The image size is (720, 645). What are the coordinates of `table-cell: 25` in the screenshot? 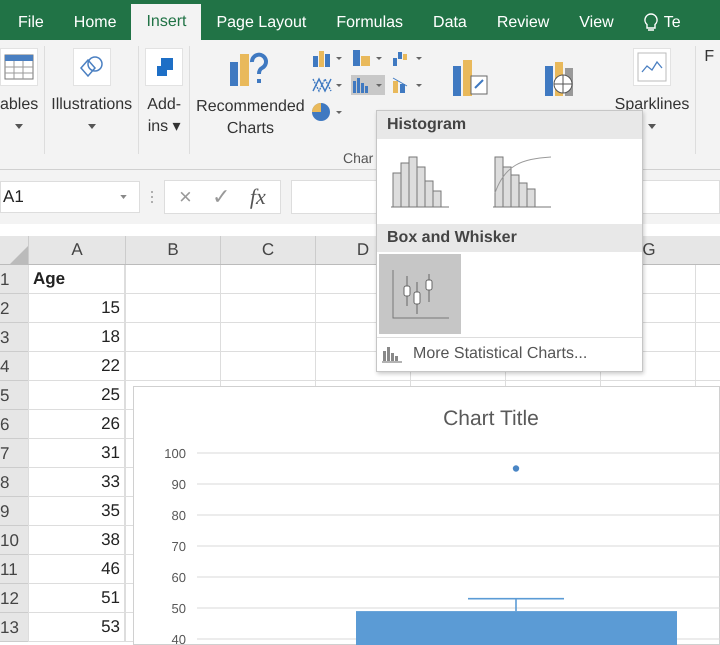 It's located at (76, 395).